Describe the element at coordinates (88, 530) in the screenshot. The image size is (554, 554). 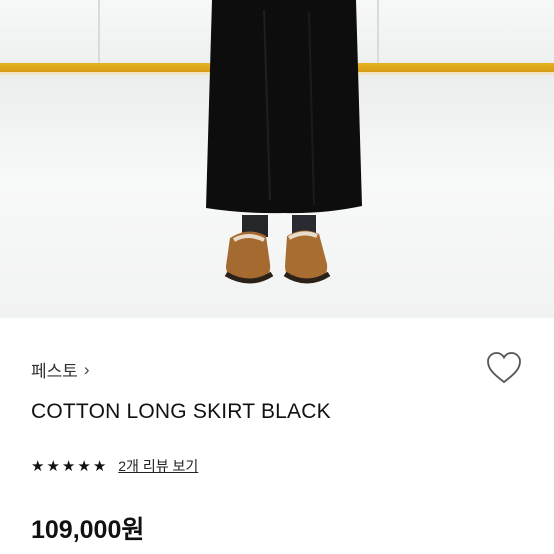
I see `product-price: 109,000원` at that location.